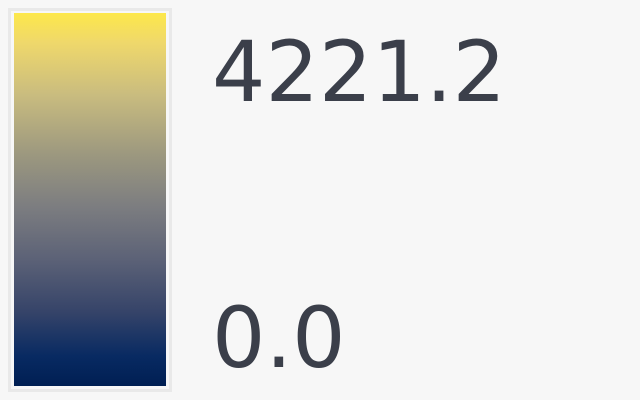 The image size is (640, 400). What do you see at coordinates (359, 72) in the screenshot?
I see `max-value-label: 4221.2` at bounding box center [359, 72].